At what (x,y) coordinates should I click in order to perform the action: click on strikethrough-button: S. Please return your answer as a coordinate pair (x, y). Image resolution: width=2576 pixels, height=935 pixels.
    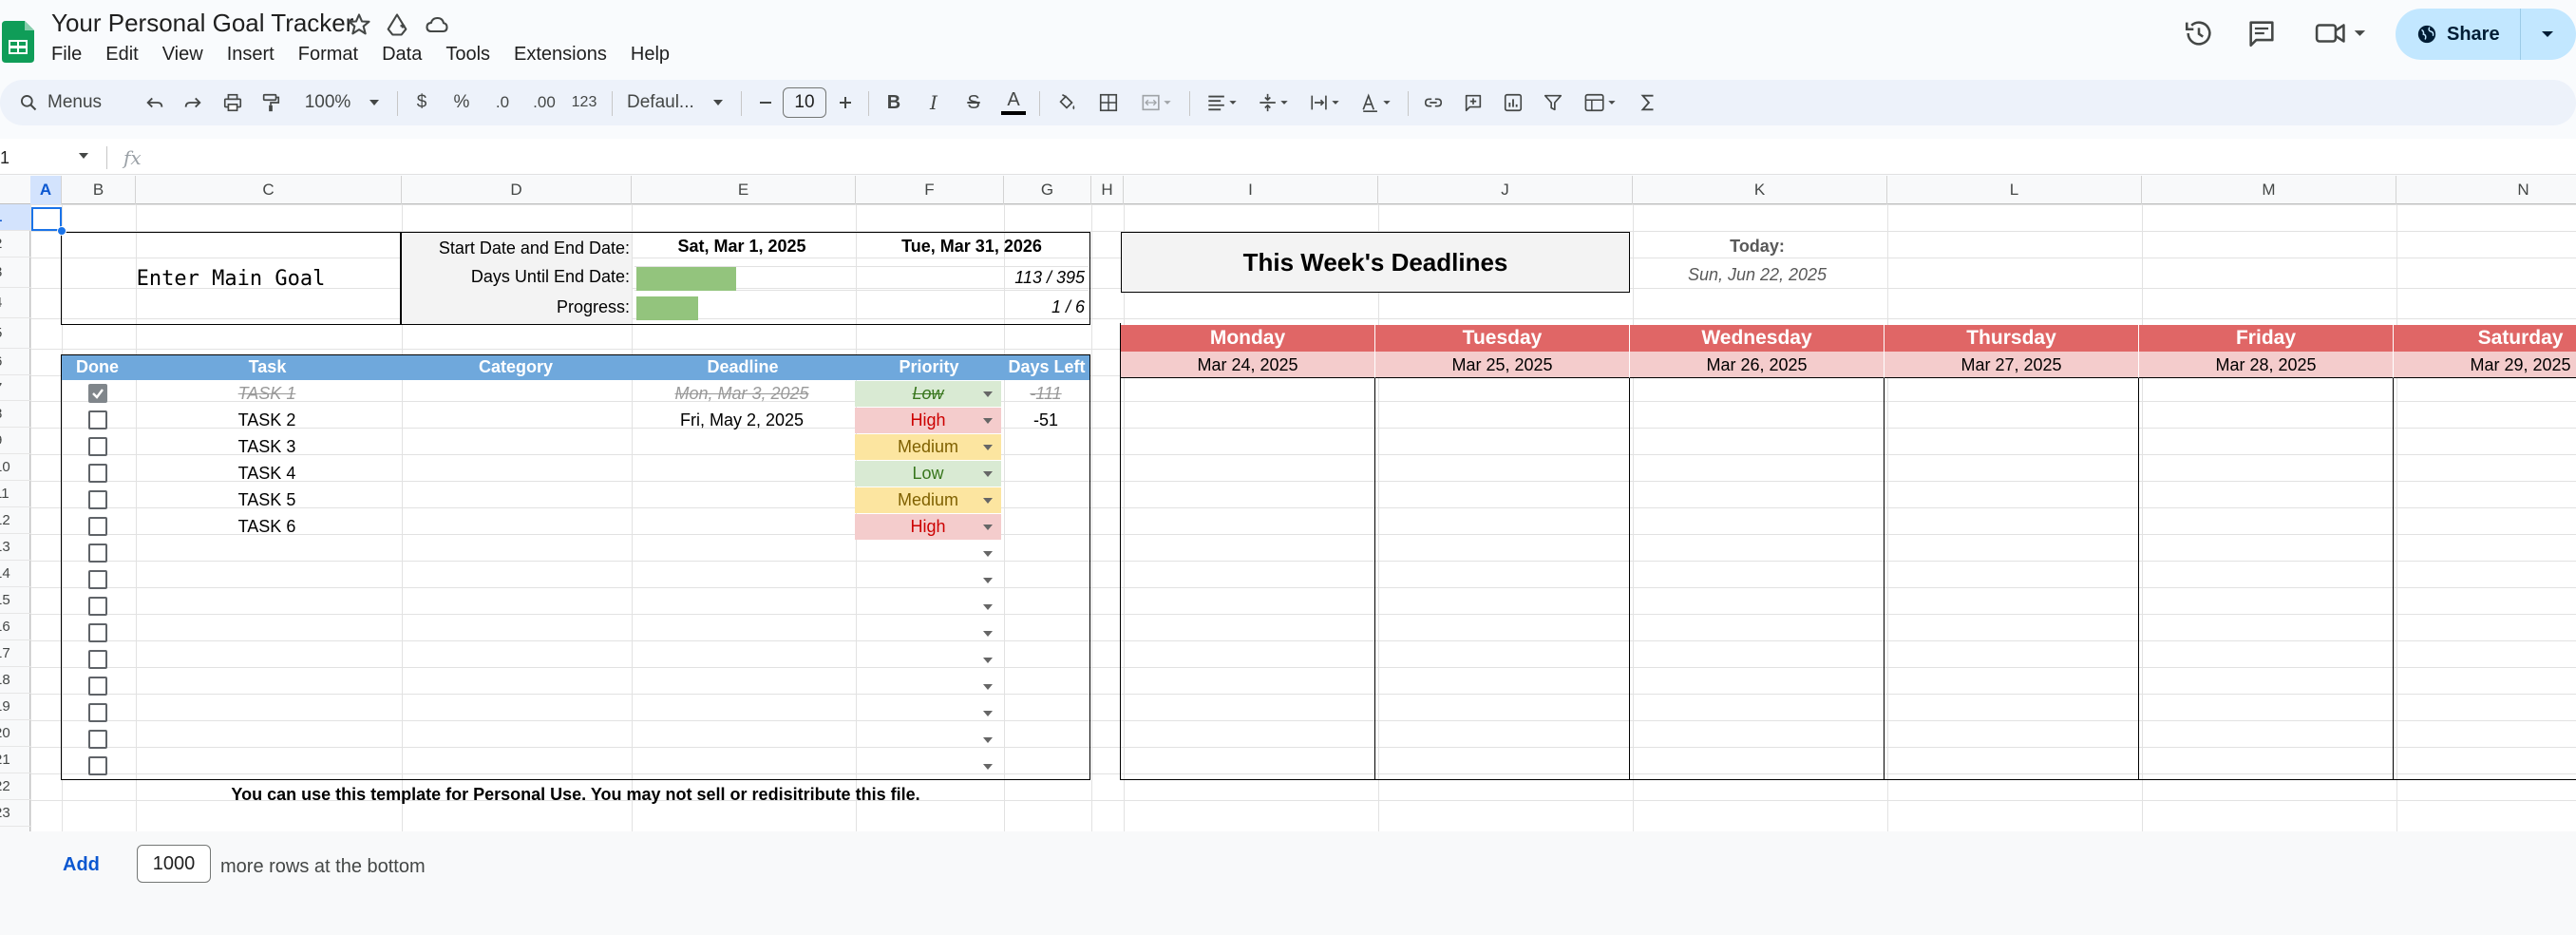
    Looking at the image, I should click on (973, 102).